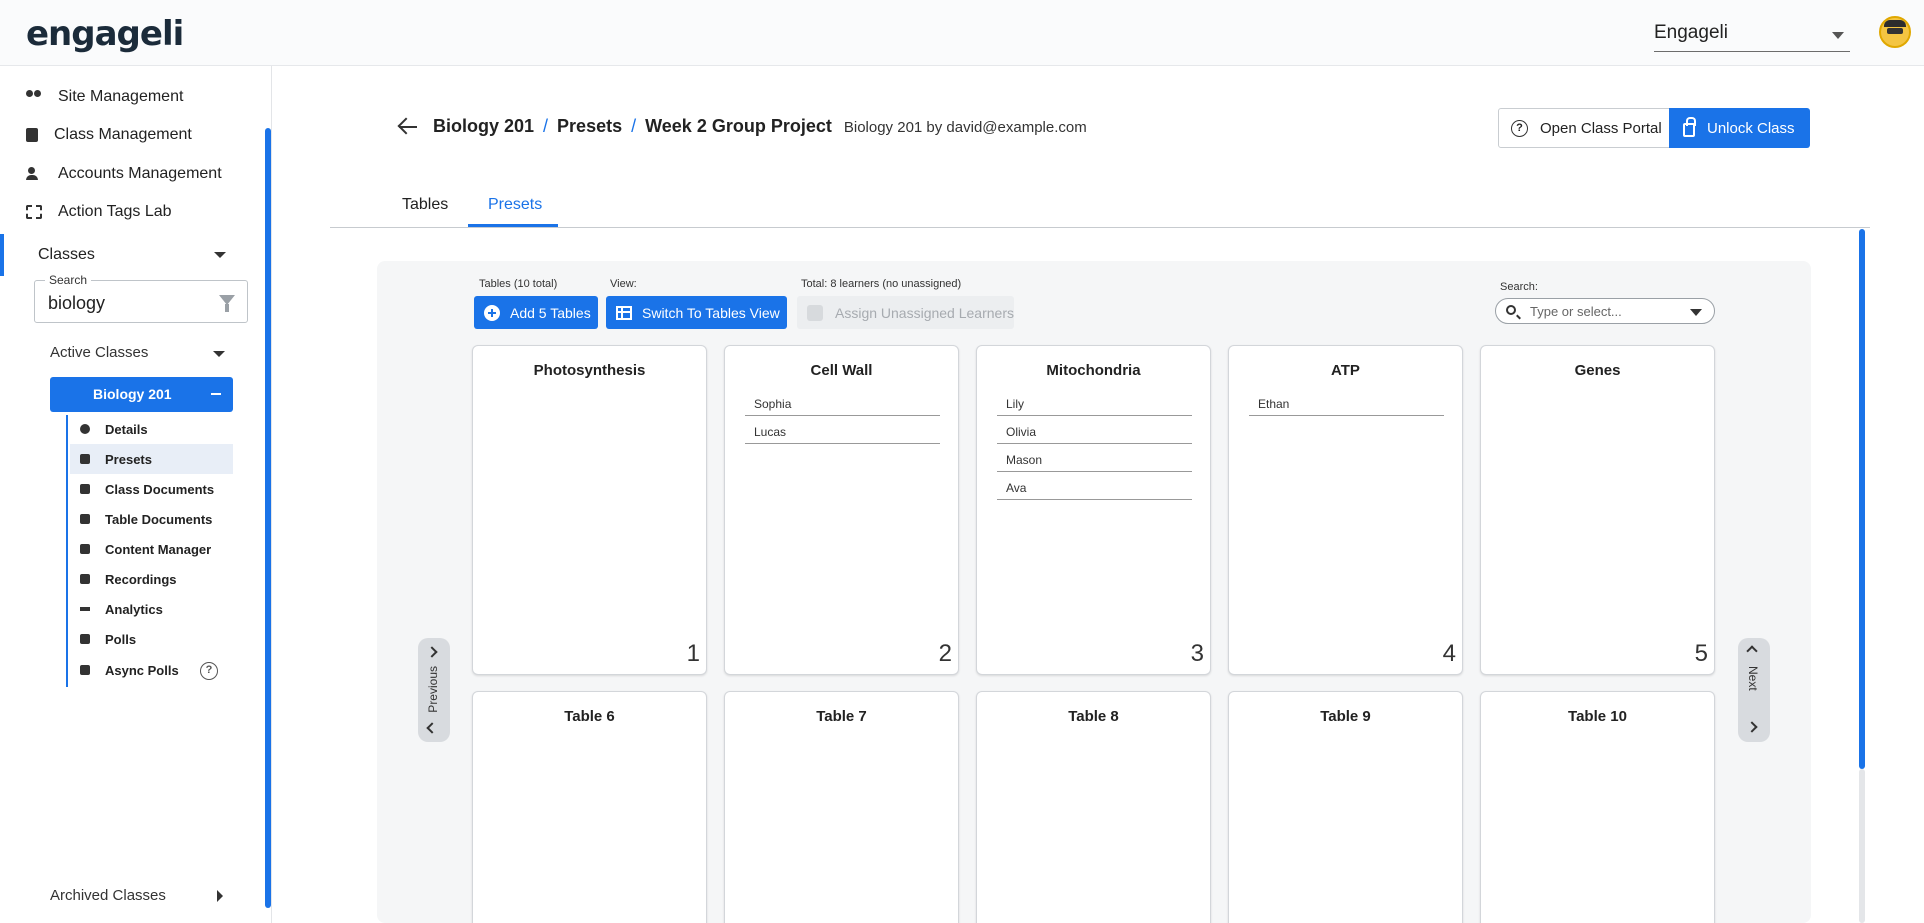 The height and width of the screenshot is (923, 1924). What do you see at coordinates (1094, 458) in the screenshot?
I see `learner-item: Mason` at bounding box center [1094, 458].